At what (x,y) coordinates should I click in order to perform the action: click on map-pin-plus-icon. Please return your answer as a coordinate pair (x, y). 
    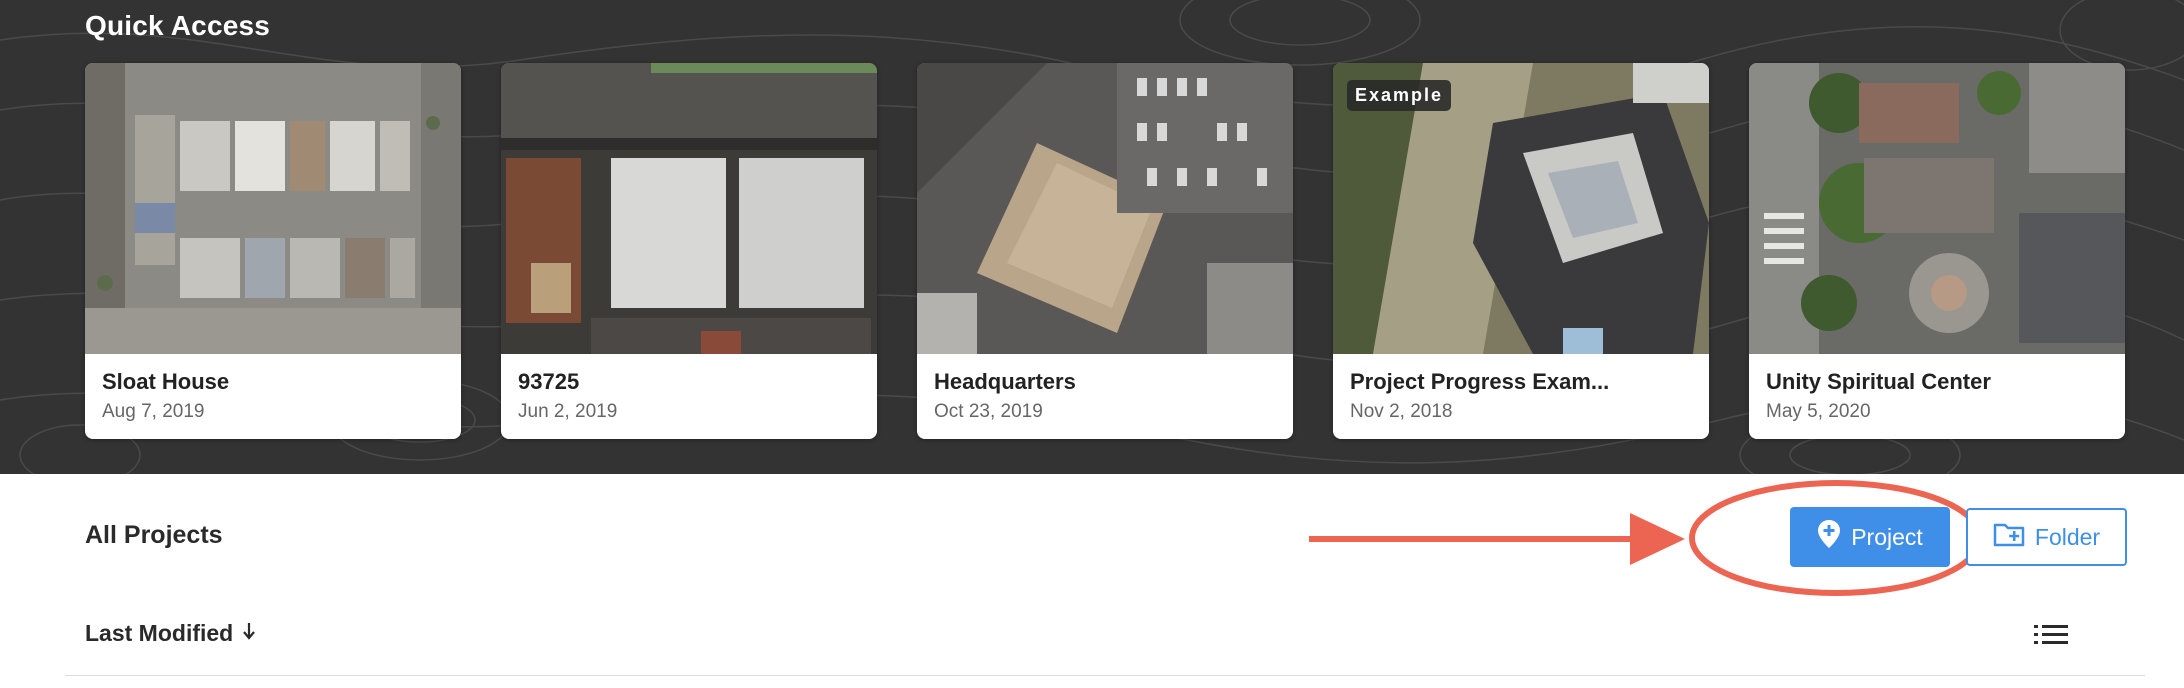
    Looking at the image, I should click on (1829, 537).